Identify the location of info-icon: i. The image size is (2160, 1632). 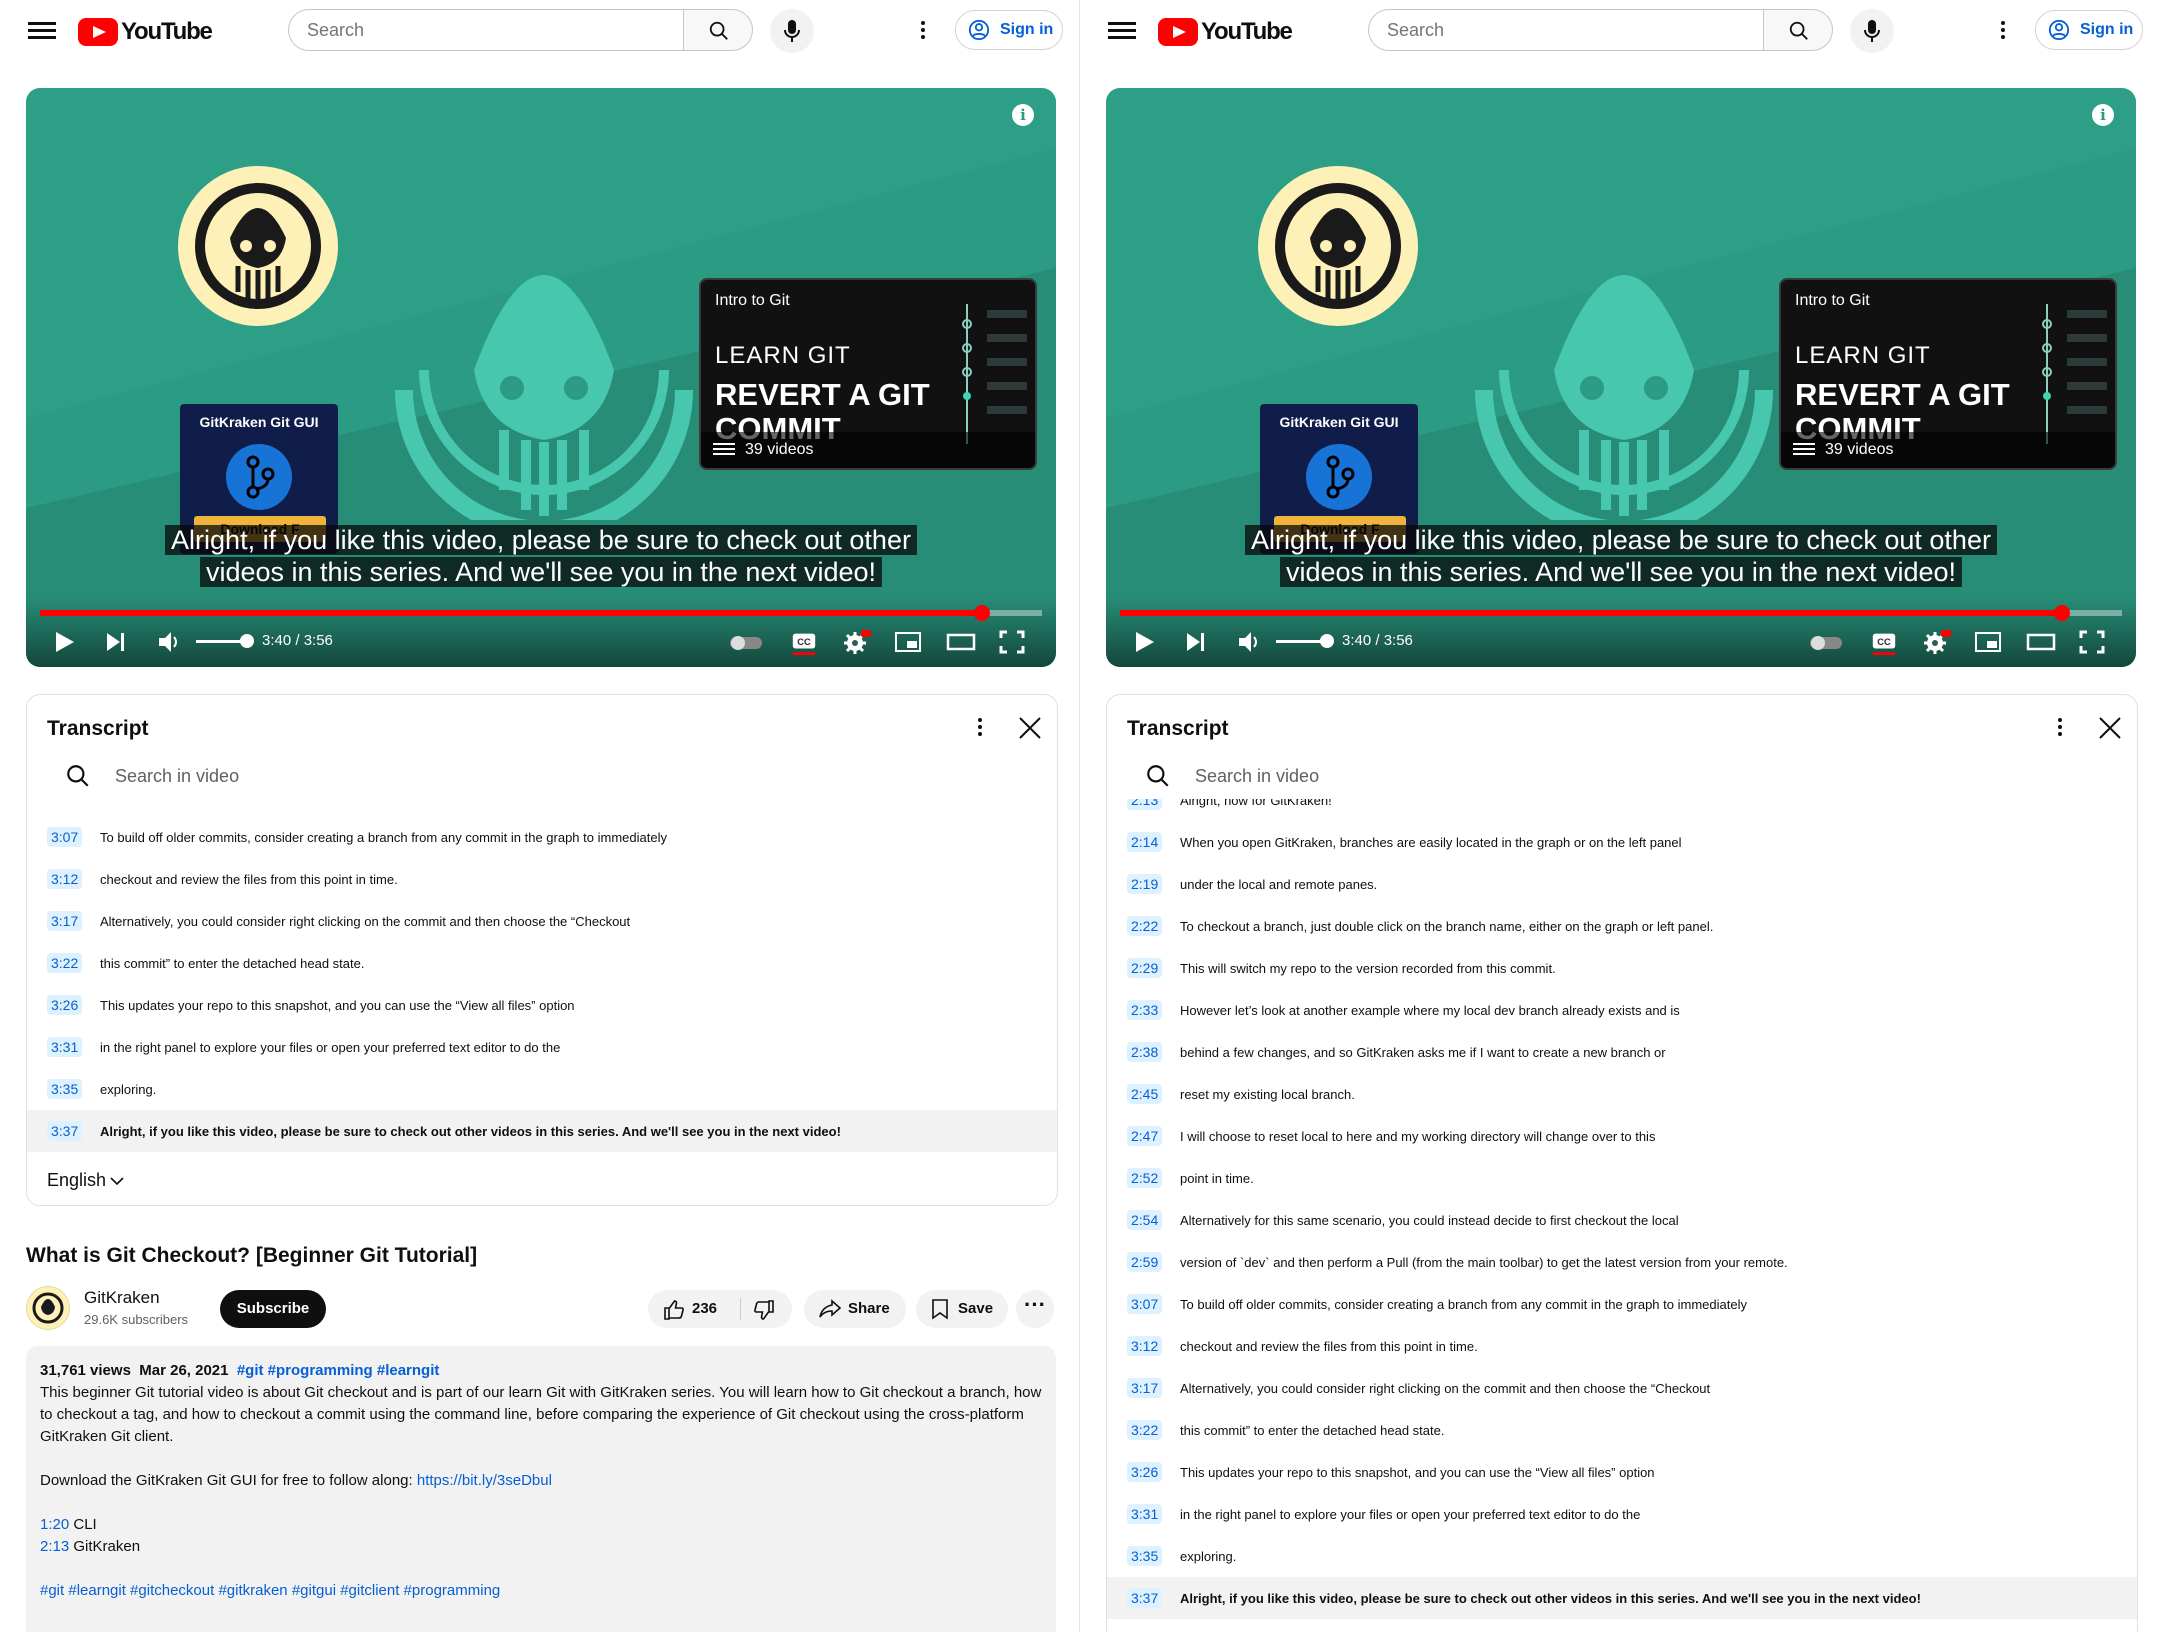
(1023, 115).